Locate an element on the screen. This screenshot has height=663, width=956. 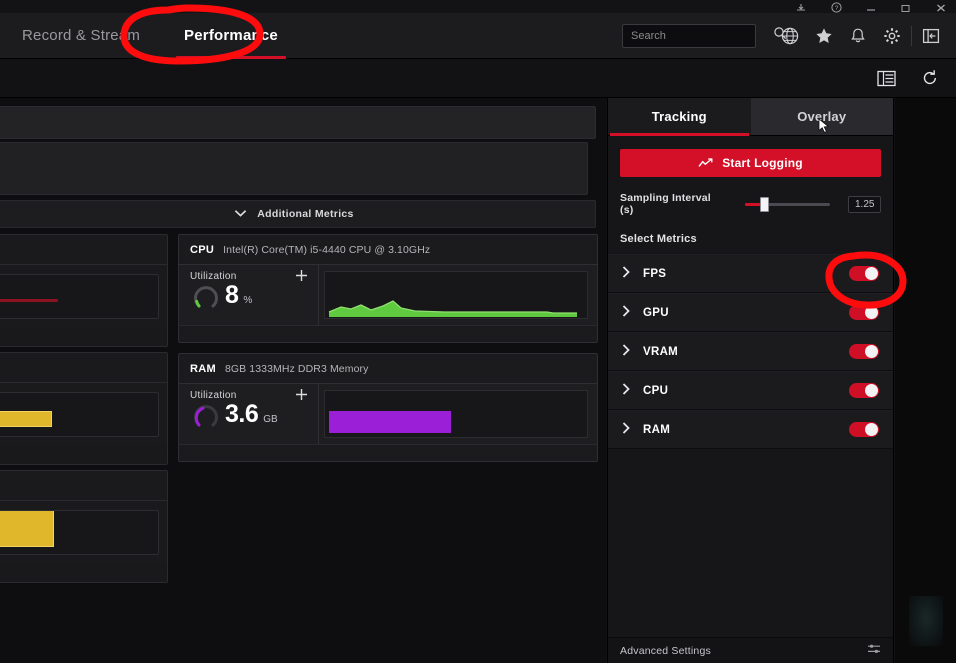
nav-tab-performance: Performance is located at coordinates (231, 36).